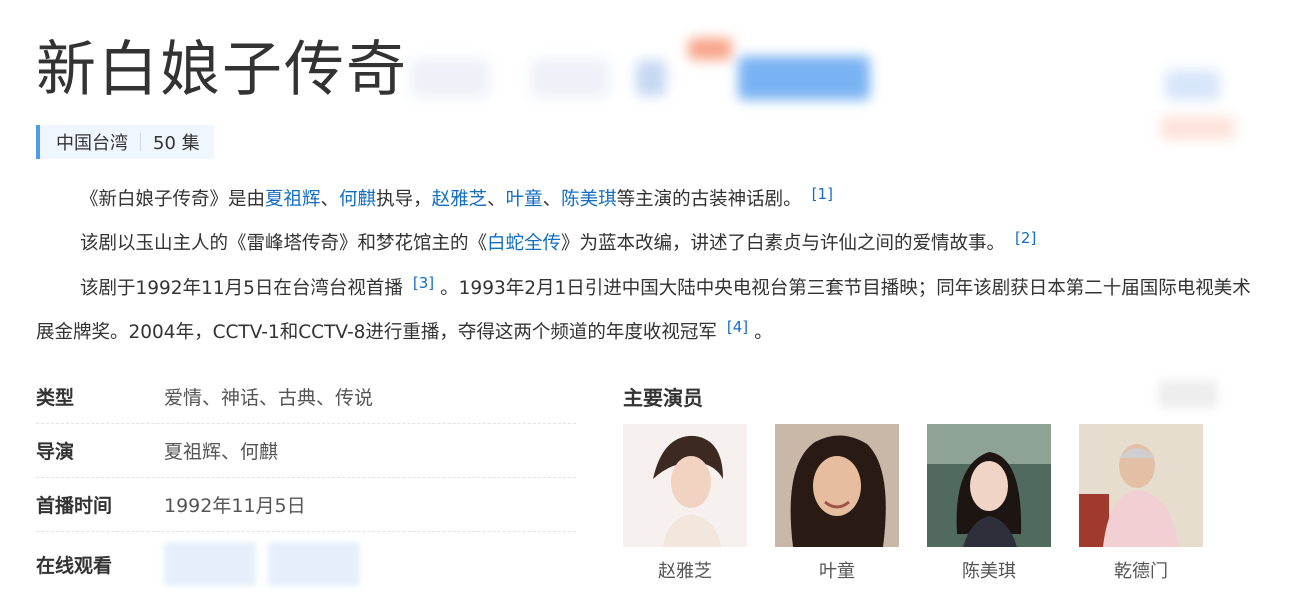 The image size is (1296, 605). I want to click on info-value: 1992年11月5日, so click(235, 506).